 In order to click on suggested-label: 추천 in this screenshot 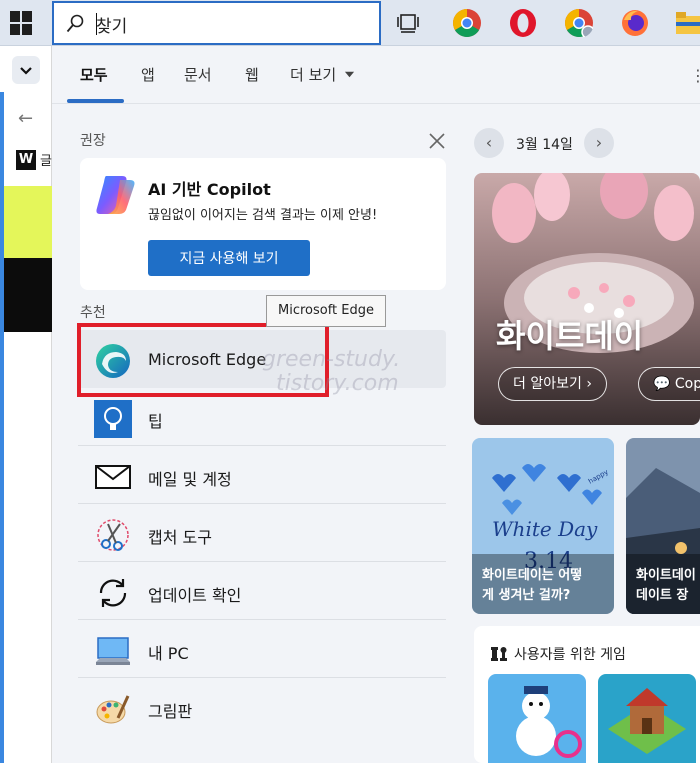, I will do `click(93, 313)`.